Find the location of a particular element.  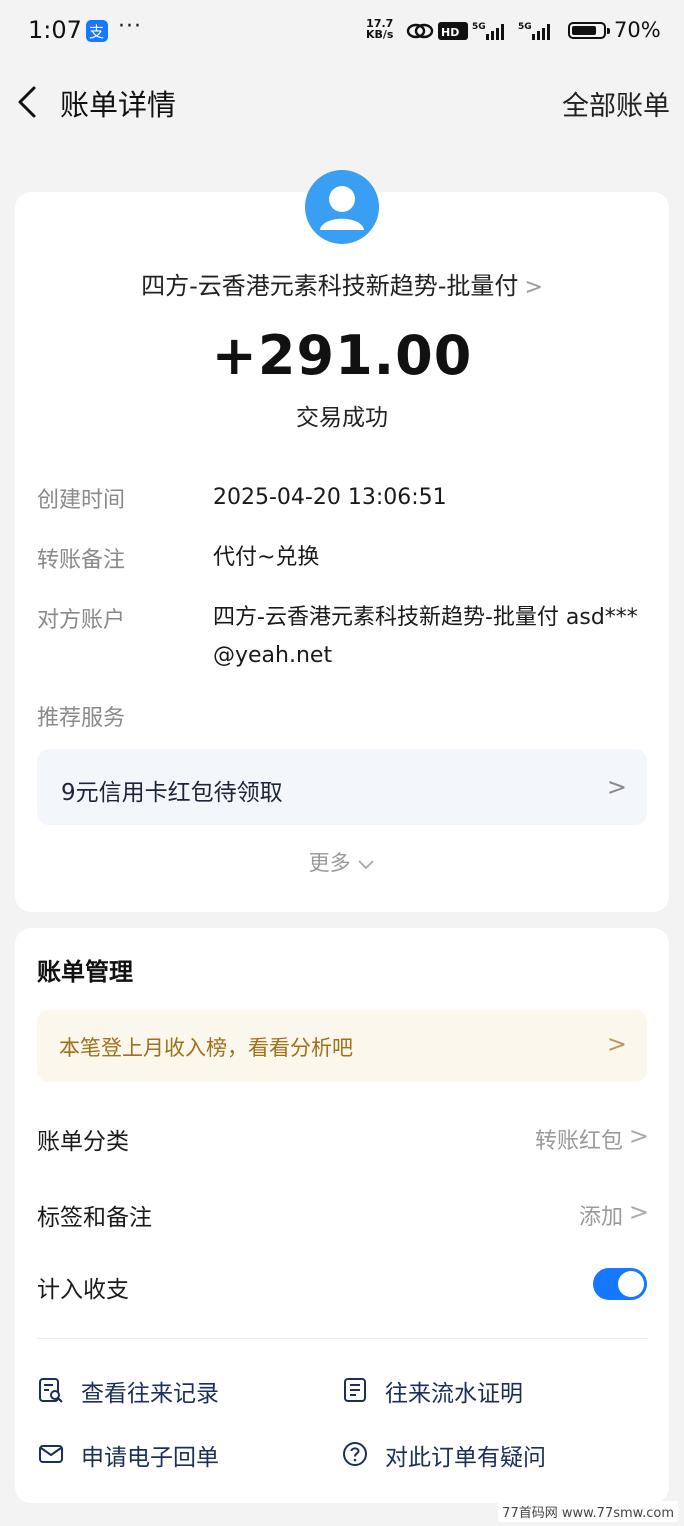

payee-name: 四方-云香港元素科技新趋势-批量付 is located at coordinates (330, 286).